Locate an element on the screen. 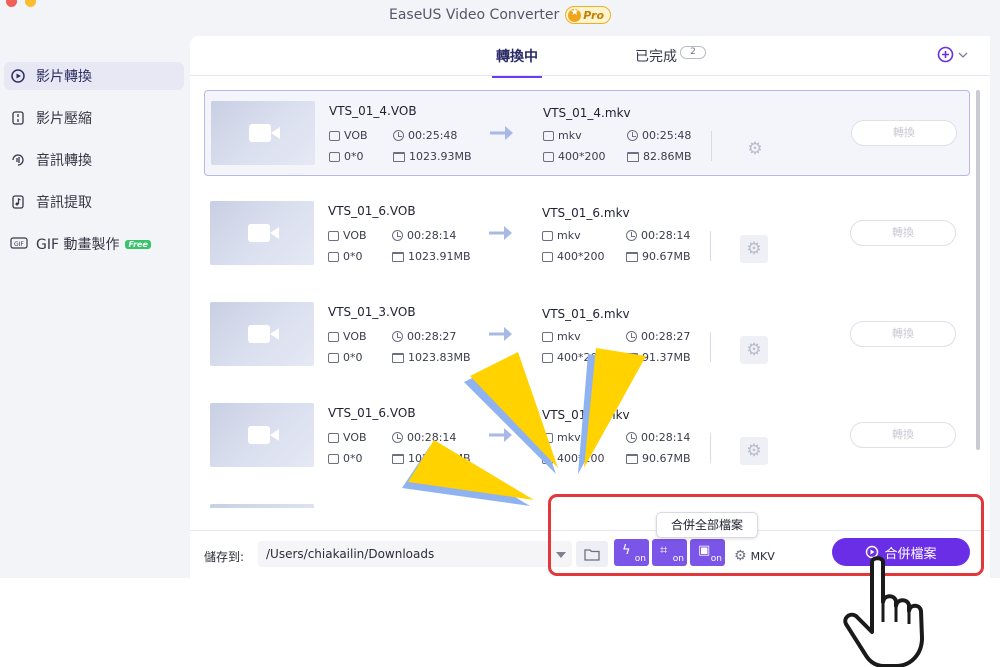  sidebar: 影片轉換 影片壓縮 音訊轉換 音訊提取 GIF GIF 動畫製作 Free is located at coordinates (94, 163).